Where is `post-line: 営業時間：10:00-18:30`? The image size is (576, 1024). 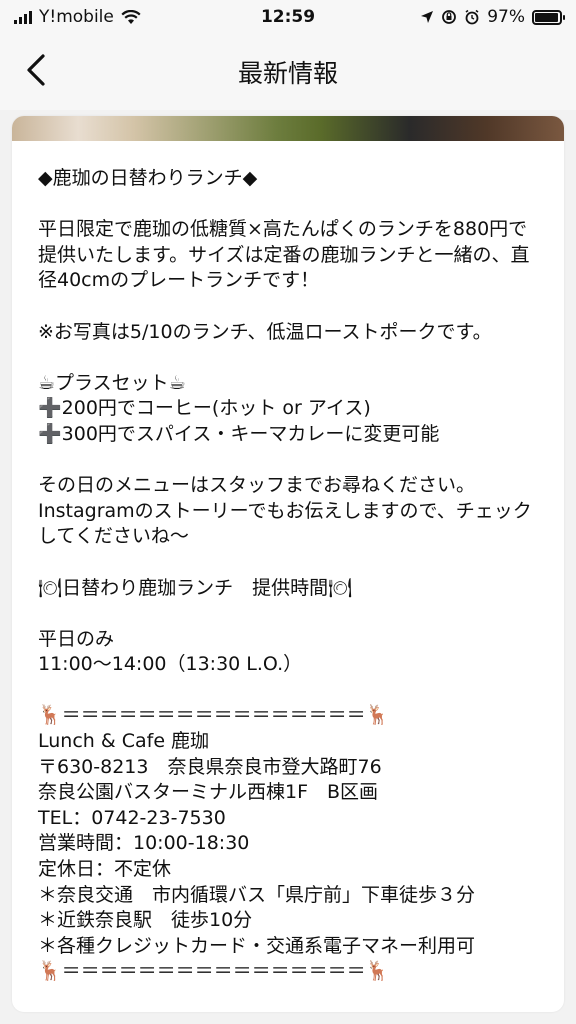 post-line: 営業時間：10:00-18:30 is located at coordinates (144, 843).